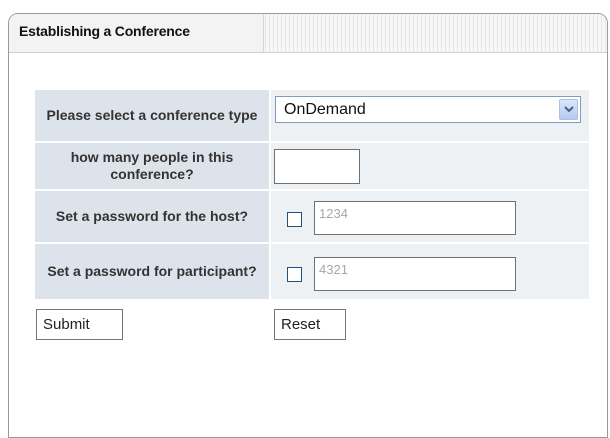 The height and width of the screenshot is (438, 610). I want to click on host-password-cell: 1234, so click(430, 216).